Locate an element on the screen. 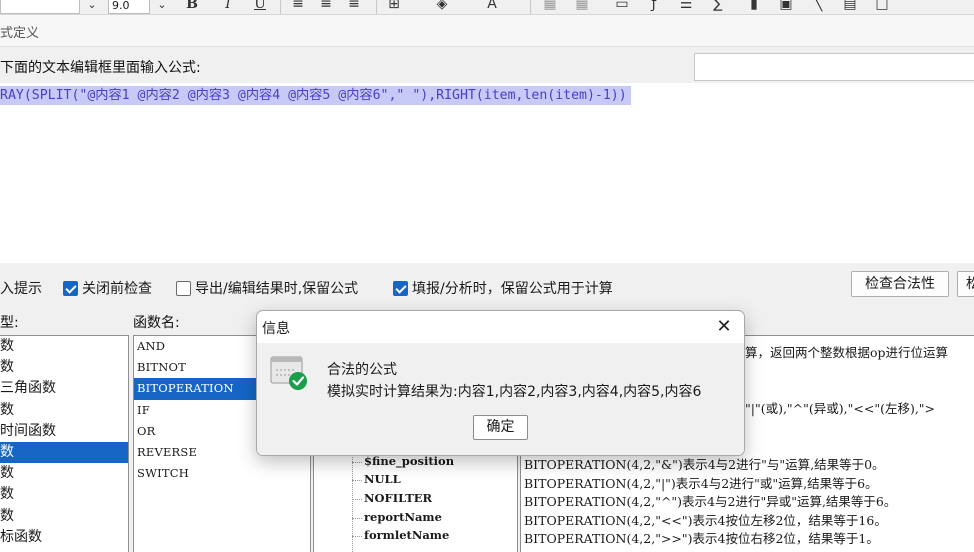 This screenshot has width=974, height=552. description-example: BITOPERATION(4,2,"&")表示4与2进行"与"运算,结果等于0。 is located at coordinates (704, 464).